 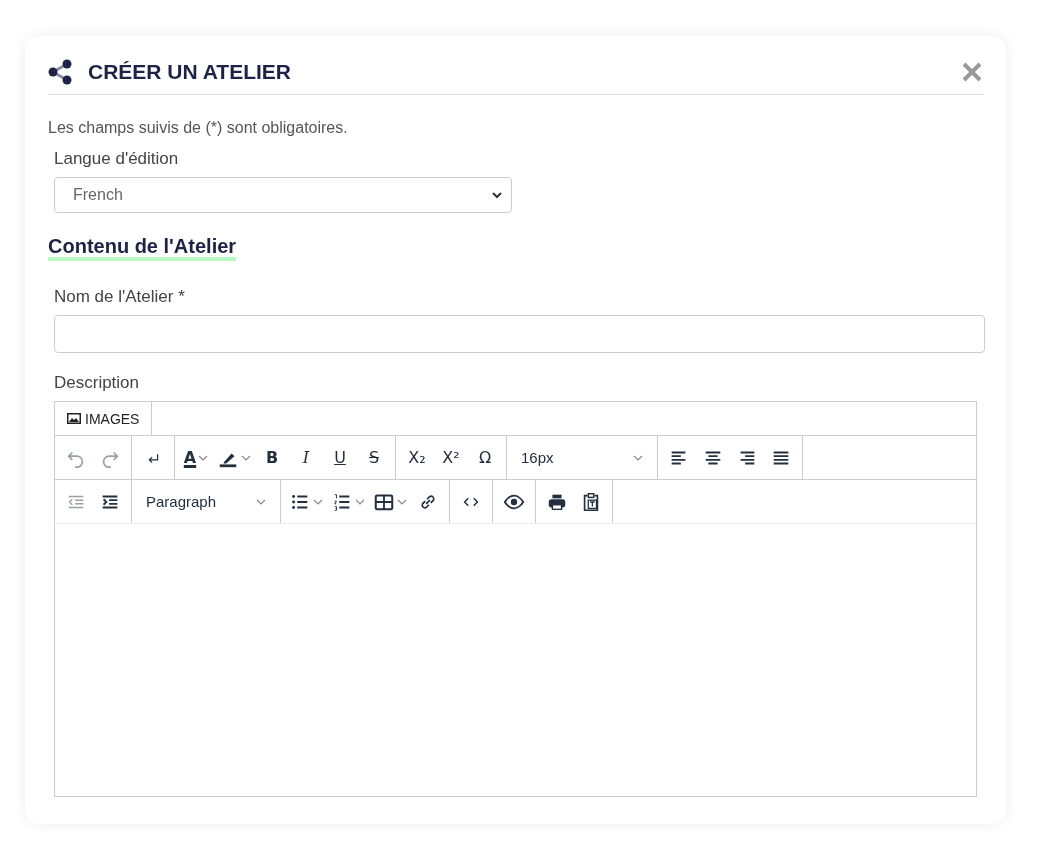 What do you see at coordinates (417, 457) in the screenshot?
I see `format-button: X₂` at bounding box center [417, 457].